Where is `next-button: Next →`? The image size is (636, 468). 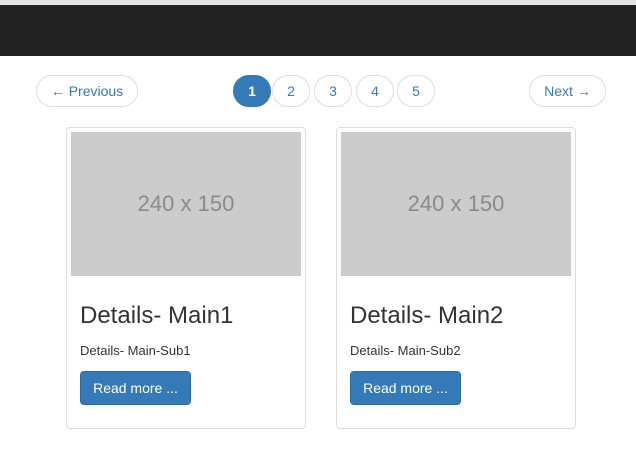
next-button: Next → is located at coordinates (567, 91).